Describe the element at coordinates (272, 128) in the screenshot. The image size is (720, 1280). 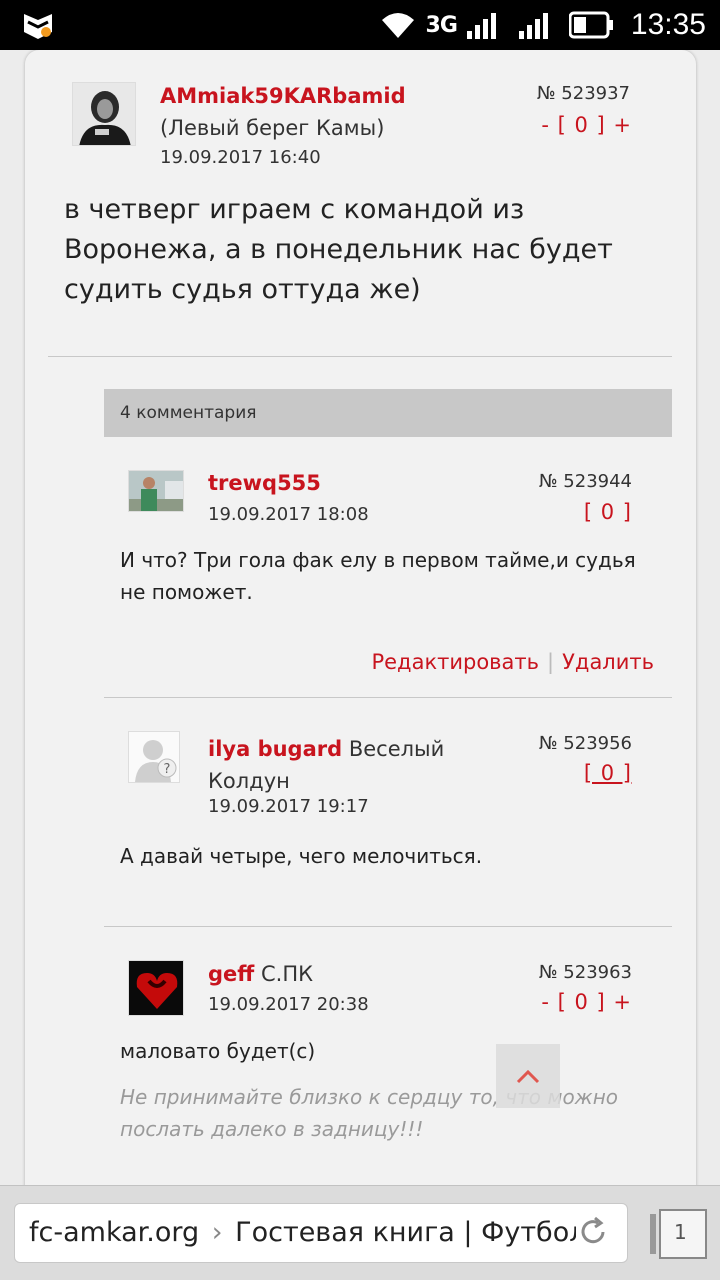
I see `post-author-location: (Левый берег Камы)` at that location.